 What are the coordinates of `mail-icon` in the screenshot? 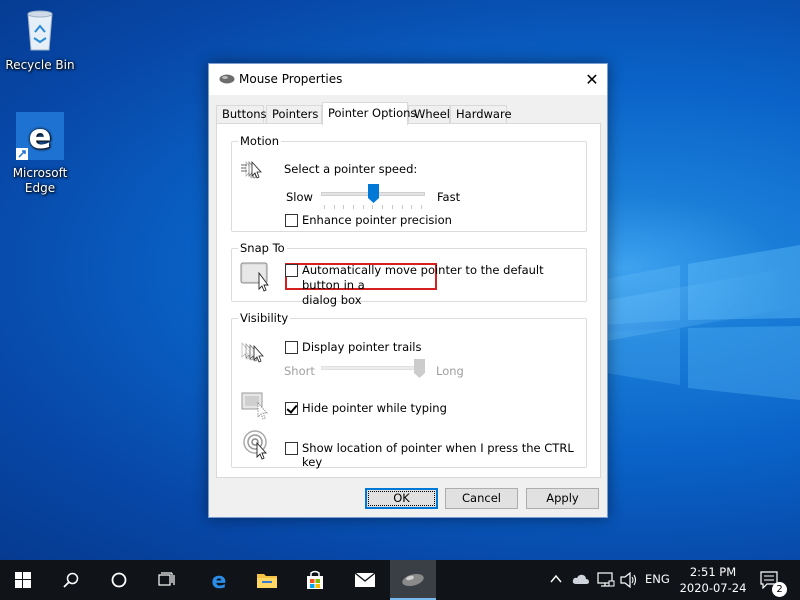 It's located at (365, 579).